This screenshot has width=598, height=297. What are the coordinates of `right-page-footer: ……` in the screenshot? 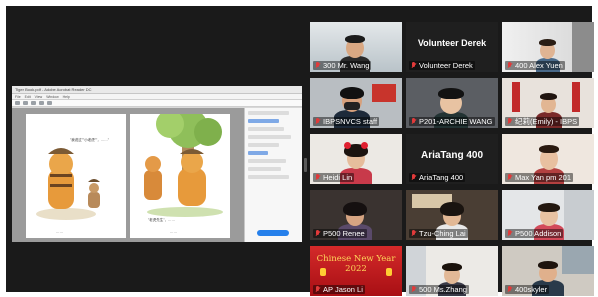 It's located at (173, 232).